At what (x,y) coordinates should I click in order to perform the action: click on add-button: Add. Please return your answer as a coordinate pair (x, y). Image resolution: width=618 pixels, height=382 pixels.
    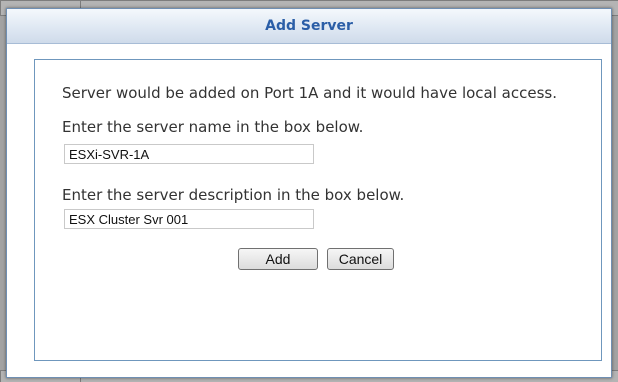
    Looking at the image, I should click on (278, 259).